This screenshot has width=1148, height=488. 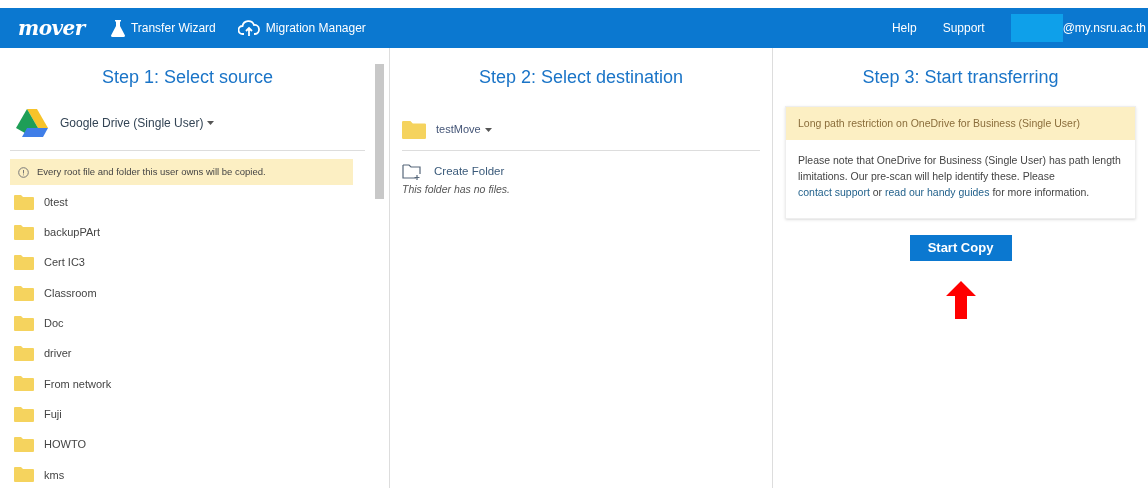 What do you see at coordinates (301, 28) in the screenshot?
I see `nav-link: Migration Manager` at bounding box center [301, 28].